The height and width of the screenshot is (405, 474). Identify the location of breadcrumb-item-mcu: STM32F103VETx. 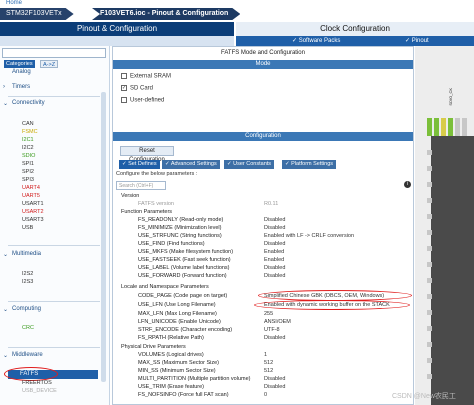
(37, 14).